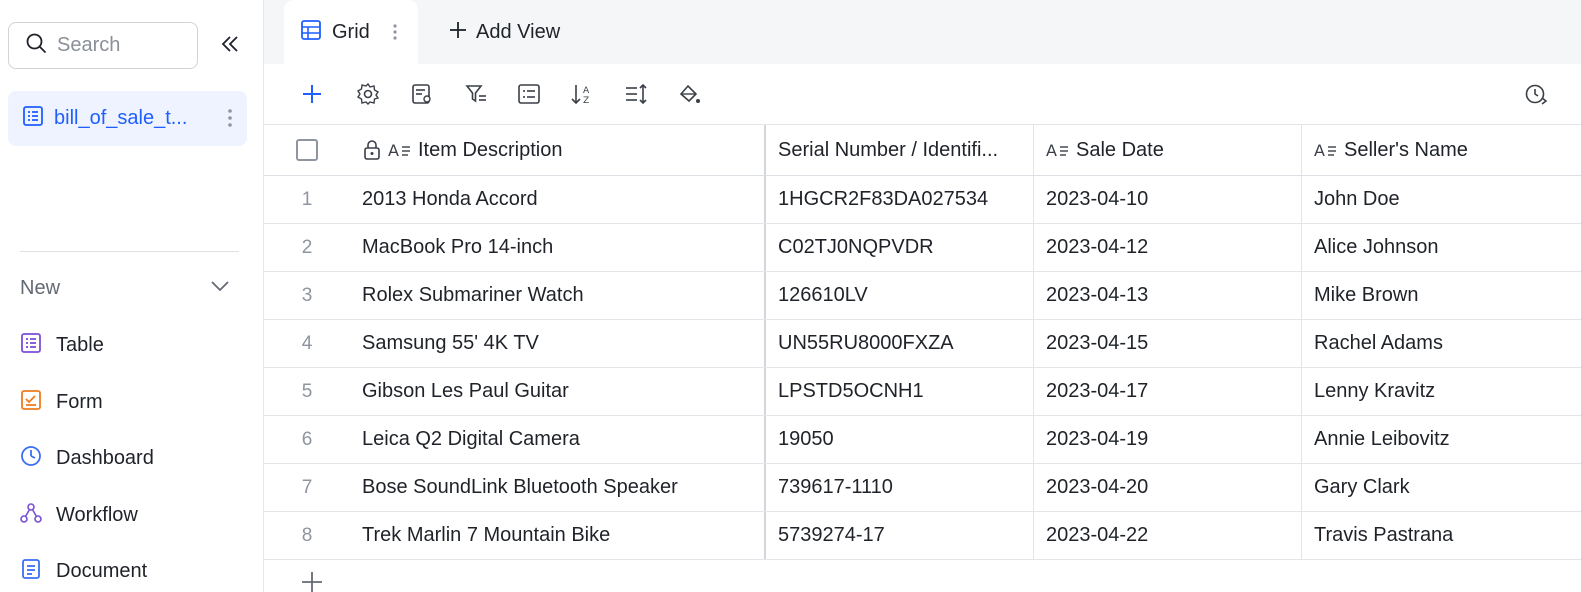  What do you see at coordinates (1168, 535) in the screenshot?
I see `cell-sale-date: 2023-04-22` at bounding box center [1168, 535].